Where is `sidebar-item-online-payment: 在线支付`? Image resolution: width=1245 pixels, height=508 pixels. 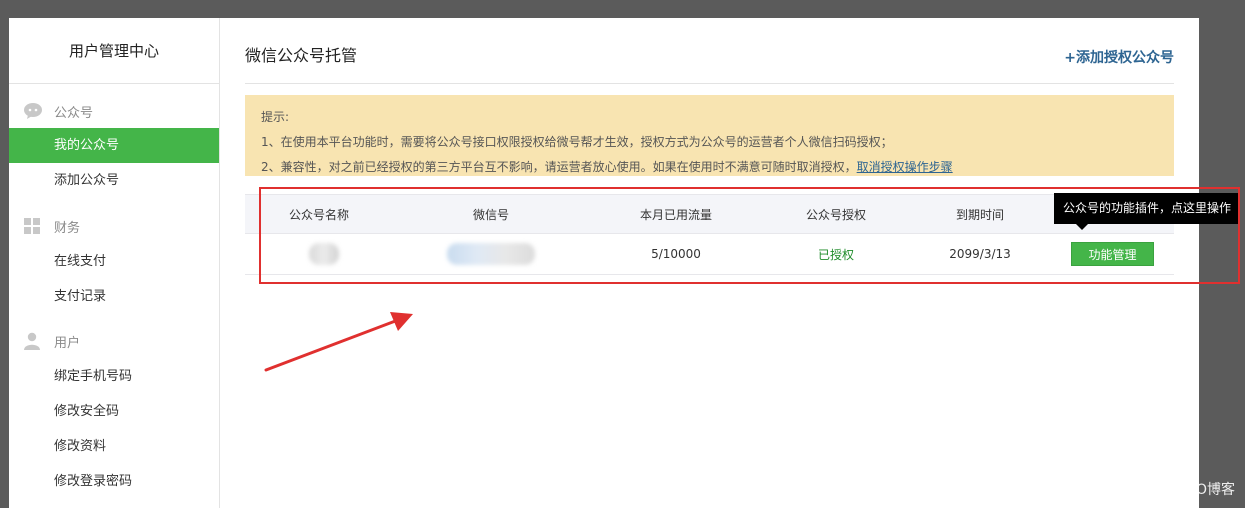
sidebar-item-online-payment: 在线支付 is located at coordinates (114, 261).